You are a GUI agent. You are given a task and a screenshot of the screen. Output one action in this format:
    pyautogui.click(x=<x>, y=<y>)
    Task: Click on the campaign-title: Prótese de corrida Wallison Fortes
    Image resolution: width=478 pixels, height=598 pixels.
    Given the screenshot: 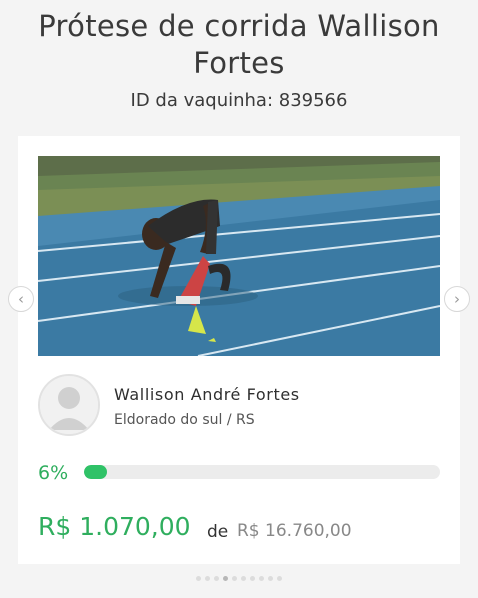 What is the action you would take?
    pyautogui.click(x=239, y=44)
    